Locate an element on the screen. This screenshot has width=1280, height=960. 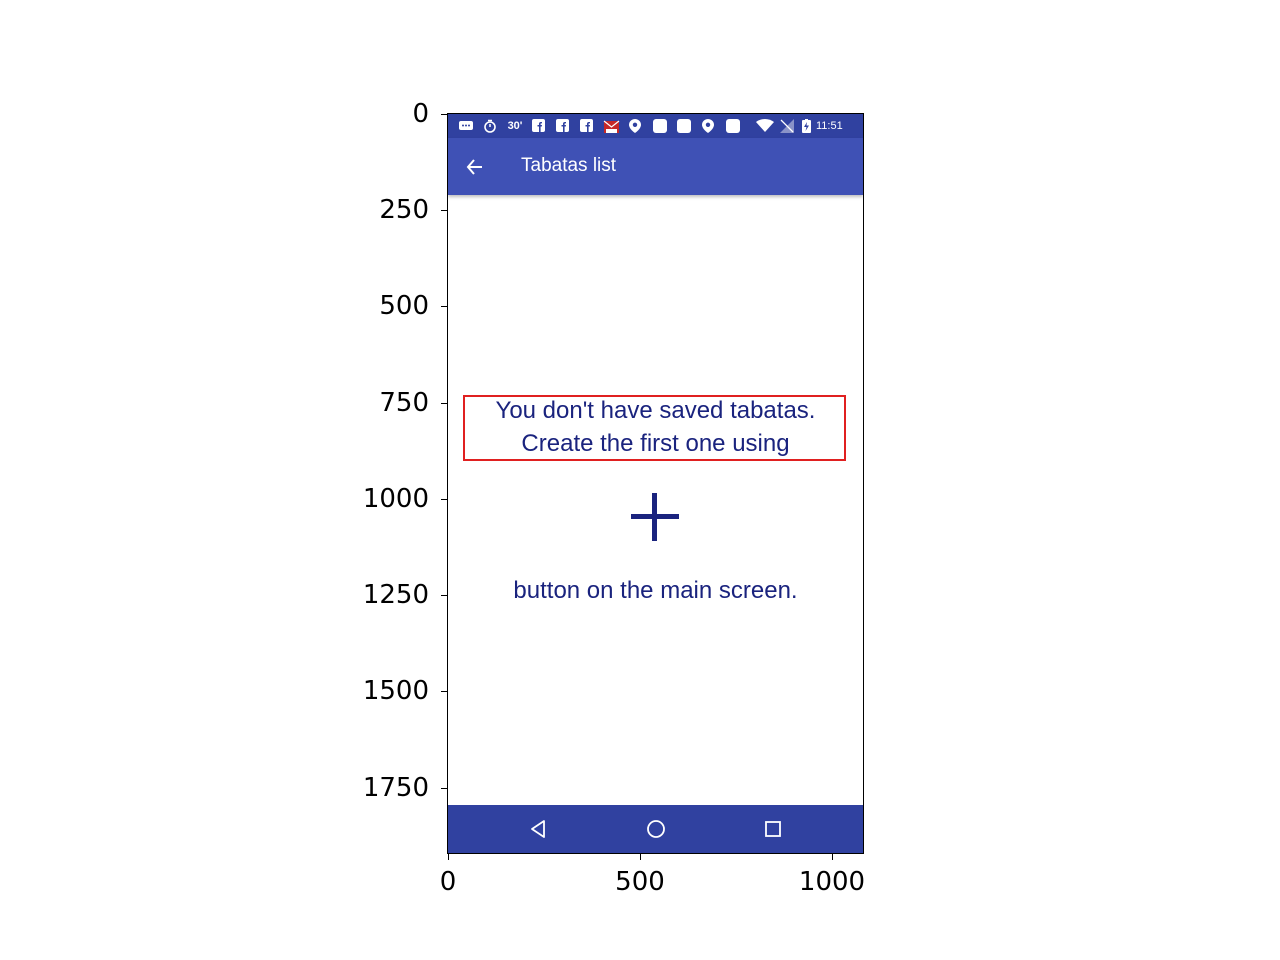
stopwatch-icon is located at coordinates (490, 126).